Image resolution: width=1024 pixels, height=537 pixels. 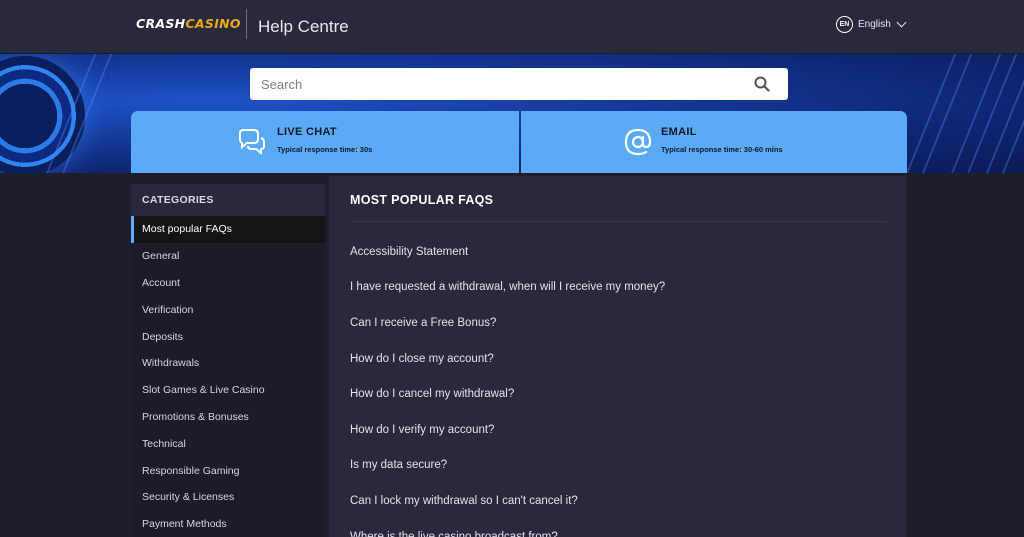 What do you see at coordinates (496, 84) in the screenshot?
I see `search-input` at bounding box center [496, 84].